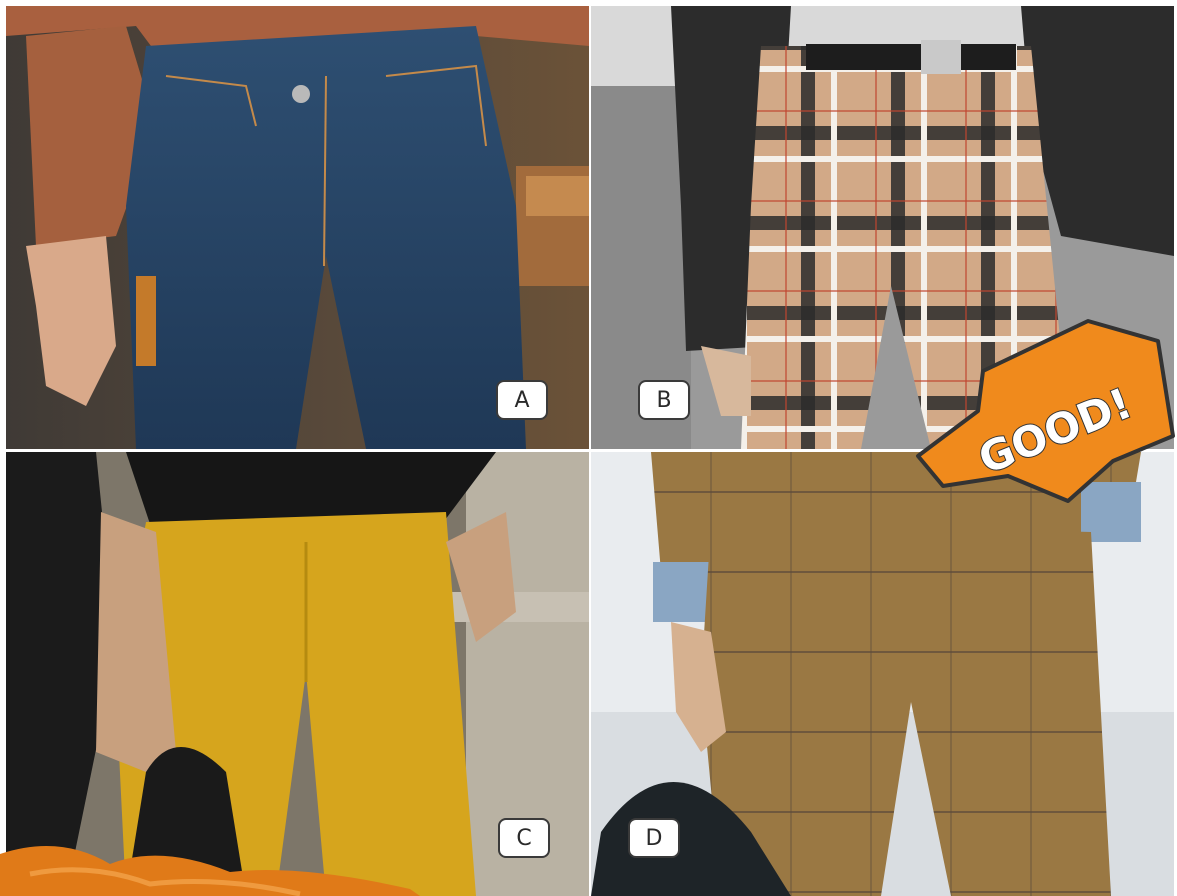 Image resolution: width=1177 pixels, height=896 pixels. I want to click on panel-label-a: A, so click(522, 400).